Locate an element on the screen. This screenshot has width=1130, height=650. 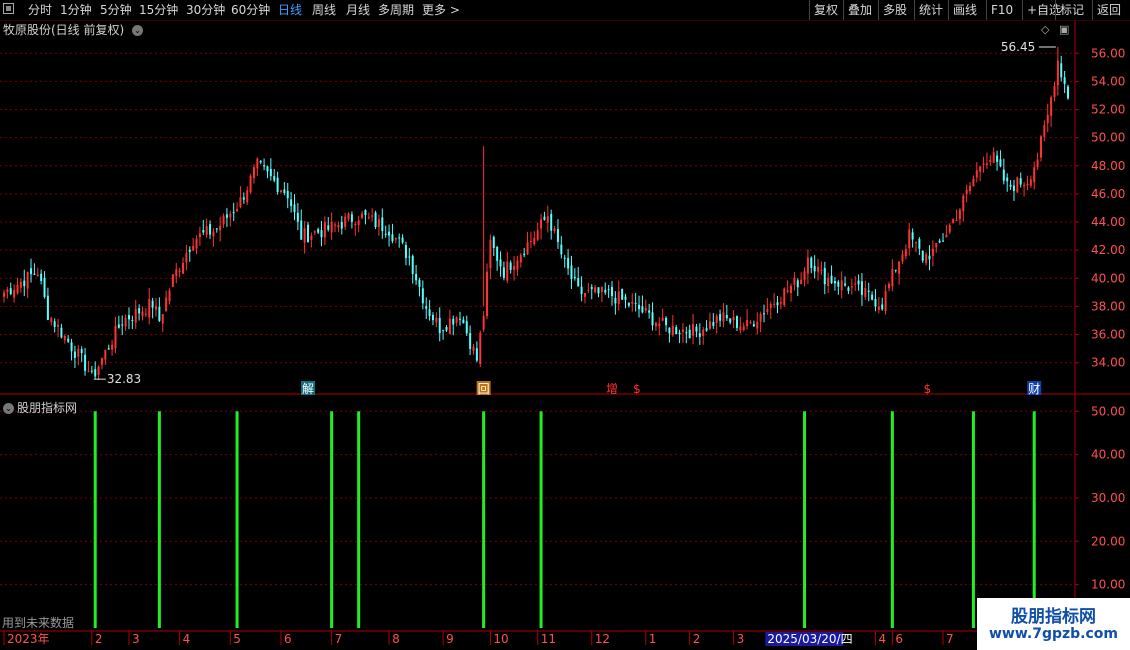
period-tab-4: 30分钟 is located at coordinates (205, 10).